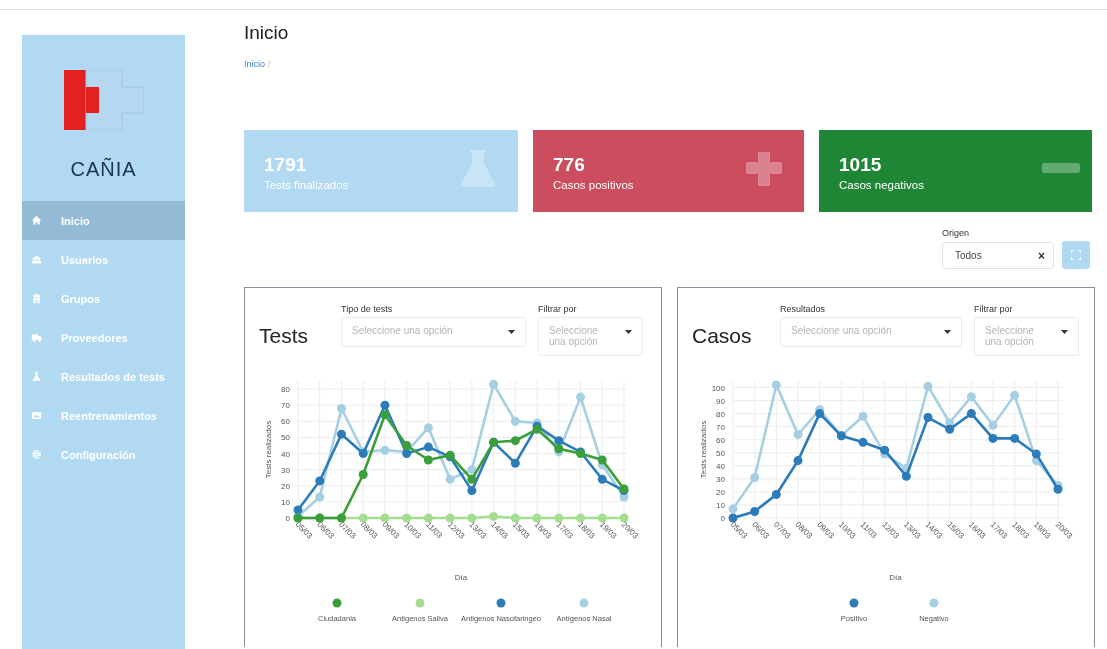  I want to click on sidebar-item: Inicio, so click(103, 220).